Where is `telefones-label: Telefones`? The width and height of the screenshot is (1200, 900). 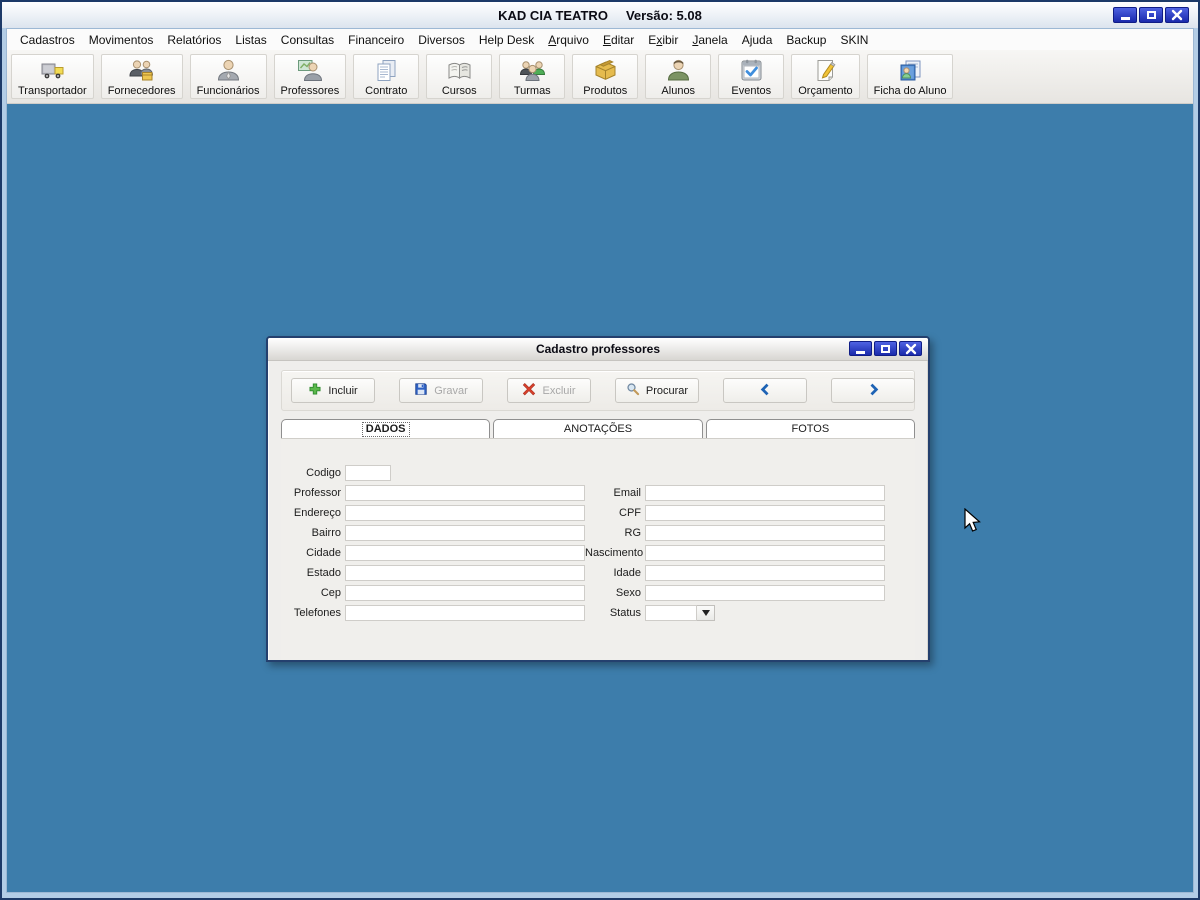
telefones-label: Telefones is located at coordinates (317, 613).